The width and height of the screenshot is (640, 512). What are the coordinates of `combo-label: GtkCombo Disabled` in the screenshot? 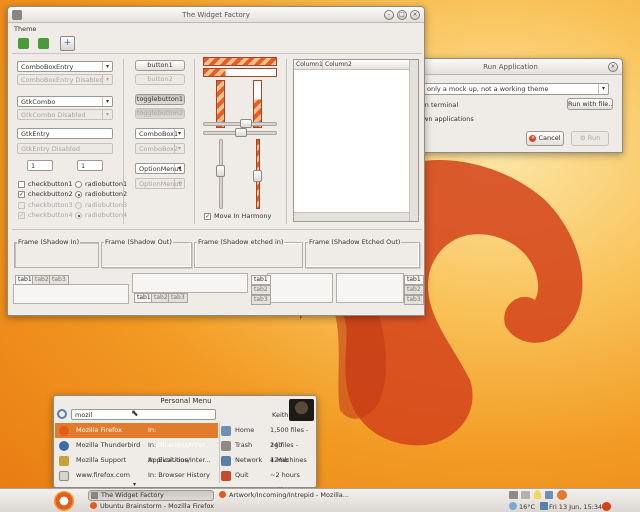 It's located at (53, 115).